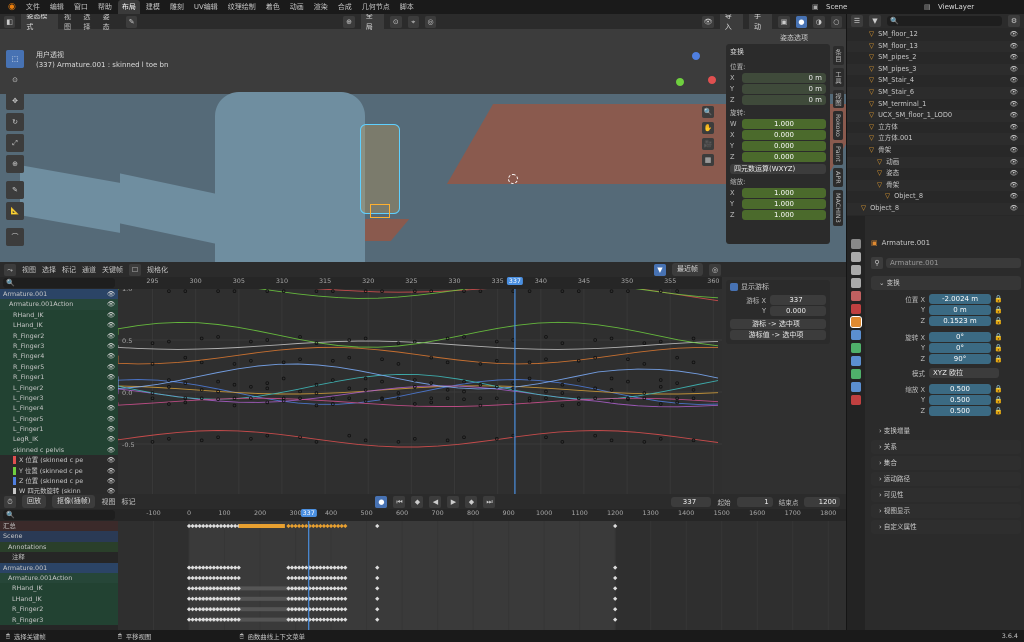  I want to click on workspace-tab-layout: 布局, so click(128, 7).